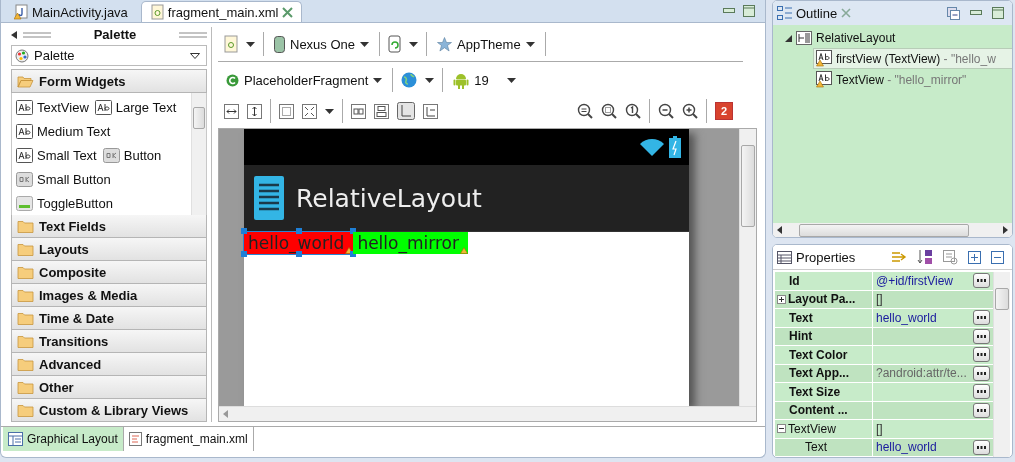 Image resolution: width=1015 pixels, height=462 pixels. What do you see at coordinates (925, 257) in the screenshot?
I see `sort-icon` at bounding box center [925, 257].